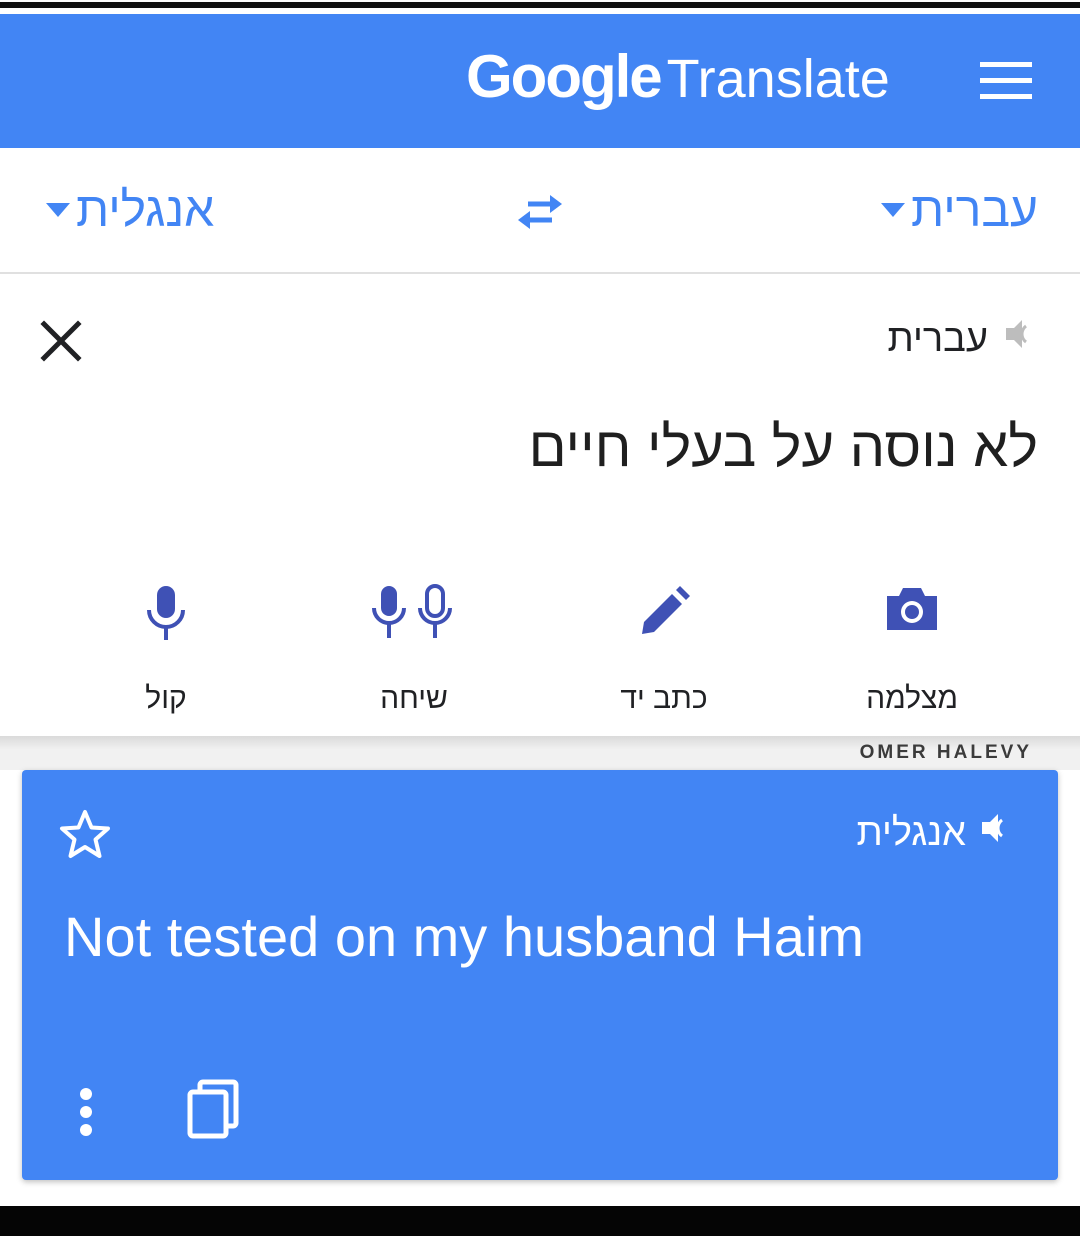 This screenshot has width=1080, height=1236. Describe the element at coordinates (945, 752) in the screenshot. I see `watermark: OMER HALEVY` at that location.